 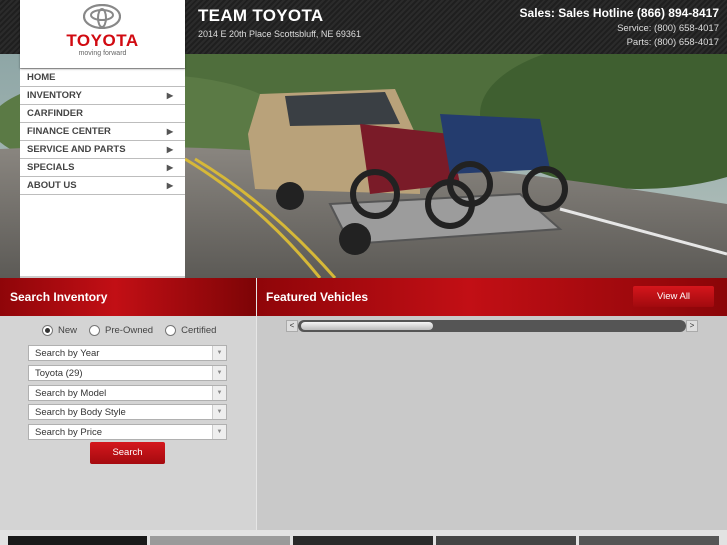 I want to click on toyota-logo: TOYOTA moving forward, so click(x=102, y=34).